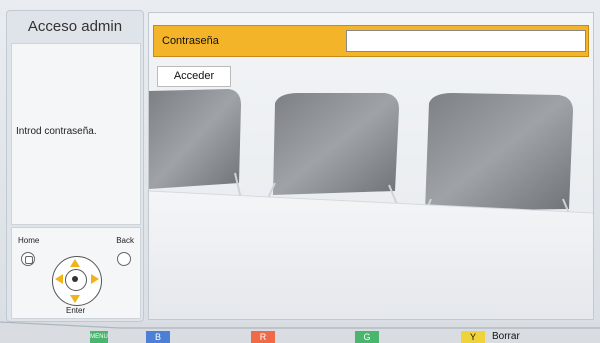  I want to click on menu-key: MENU, so click(99, 337).